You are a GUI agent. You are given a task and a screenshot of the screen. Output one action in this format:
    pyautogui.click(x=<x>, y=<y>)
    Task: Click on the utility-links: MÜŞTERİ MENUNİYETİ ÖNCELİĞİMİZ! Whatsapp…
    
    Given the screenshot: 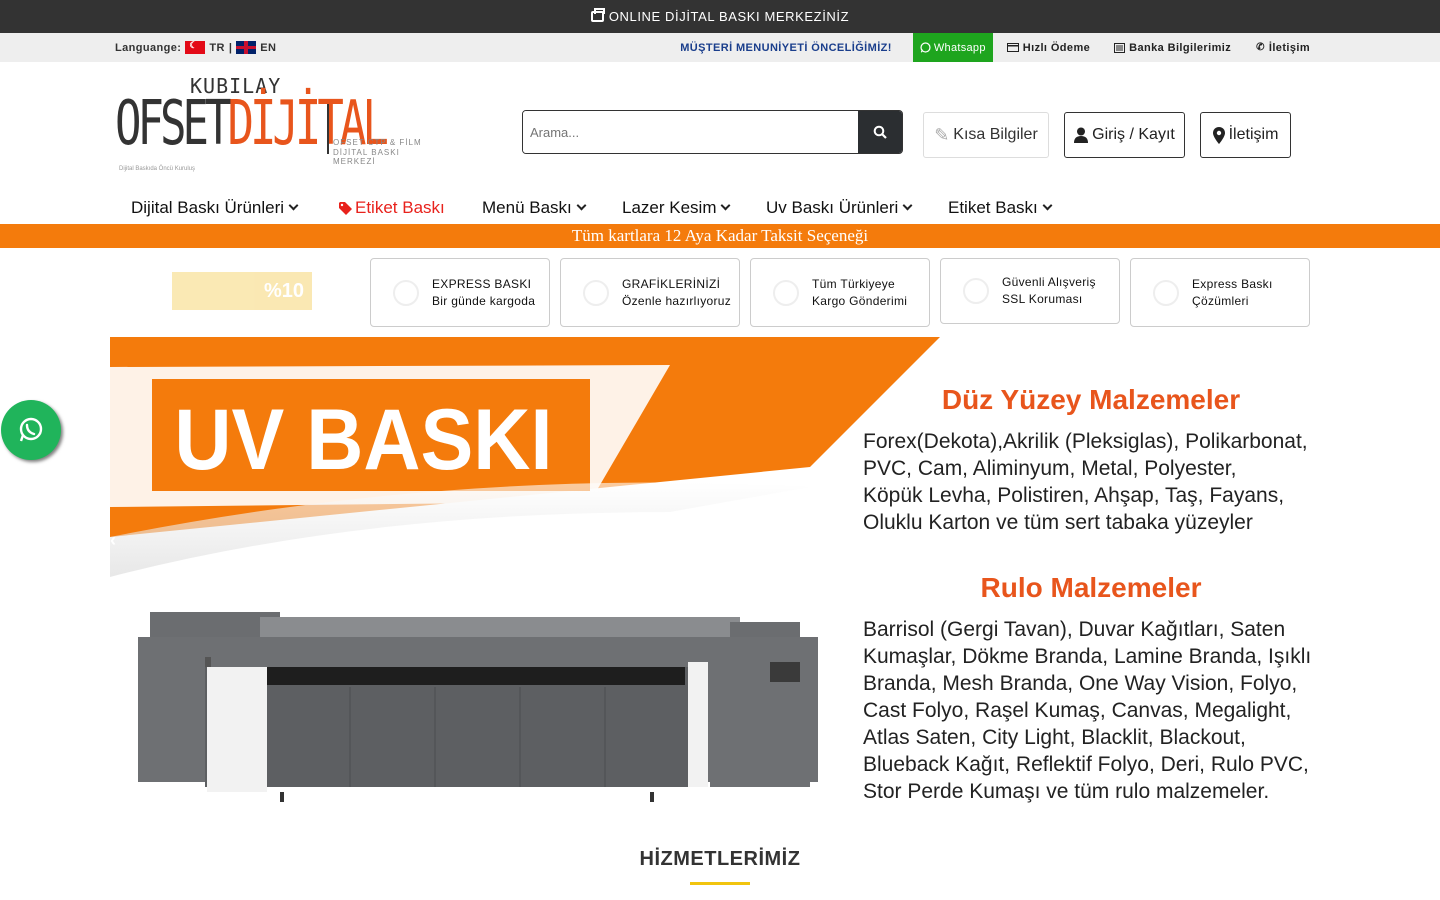 What is the action you would take?
    pyautogui.click(x=995, y=47)
    